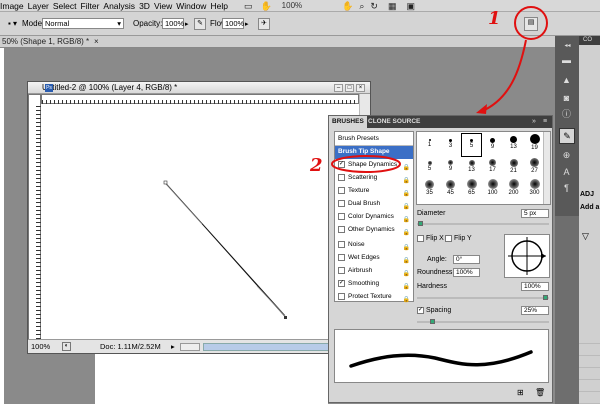 The height and width of the screenshot is (404, 600). What do you see at coordinates (338, 88) in the screenshot?
I see `minimize-icon: –` at bounding box center [338, 88].